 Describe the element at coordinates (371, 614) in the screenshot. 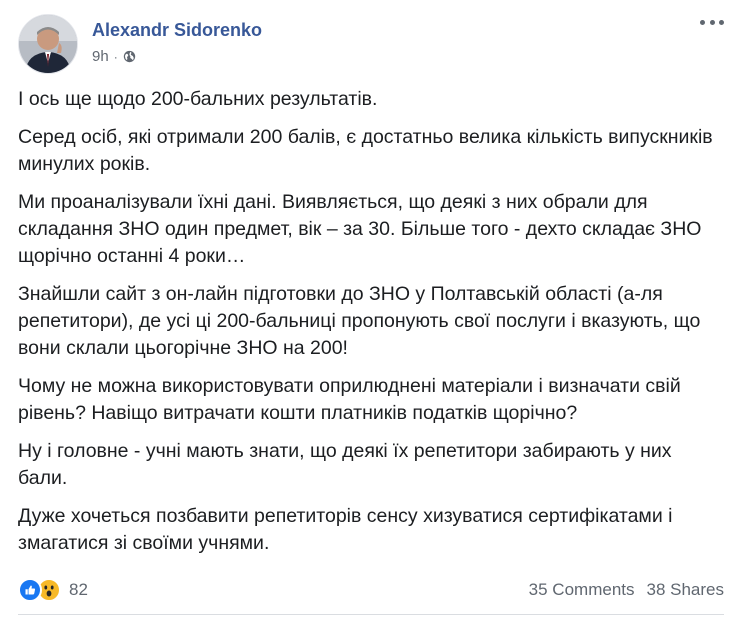

I see `footer-divider` at that location.